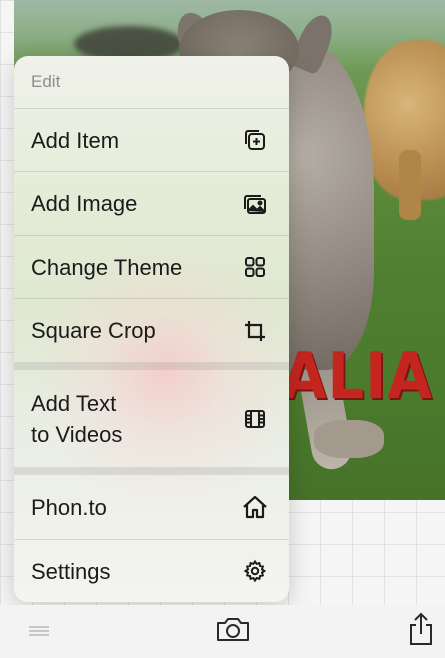 This screenshot has height=658, width=445. What do you see at coordinates (255, 140) in the screenshot?
I see `add-item-icon` at bounding box center [255, 140].